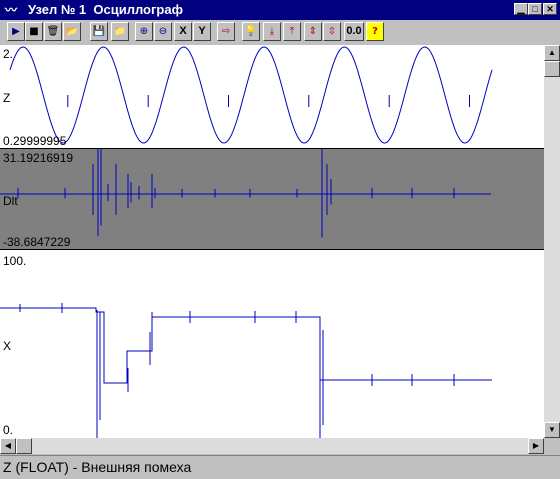  I want to click on maximize-icon: □, so click(535, 9).